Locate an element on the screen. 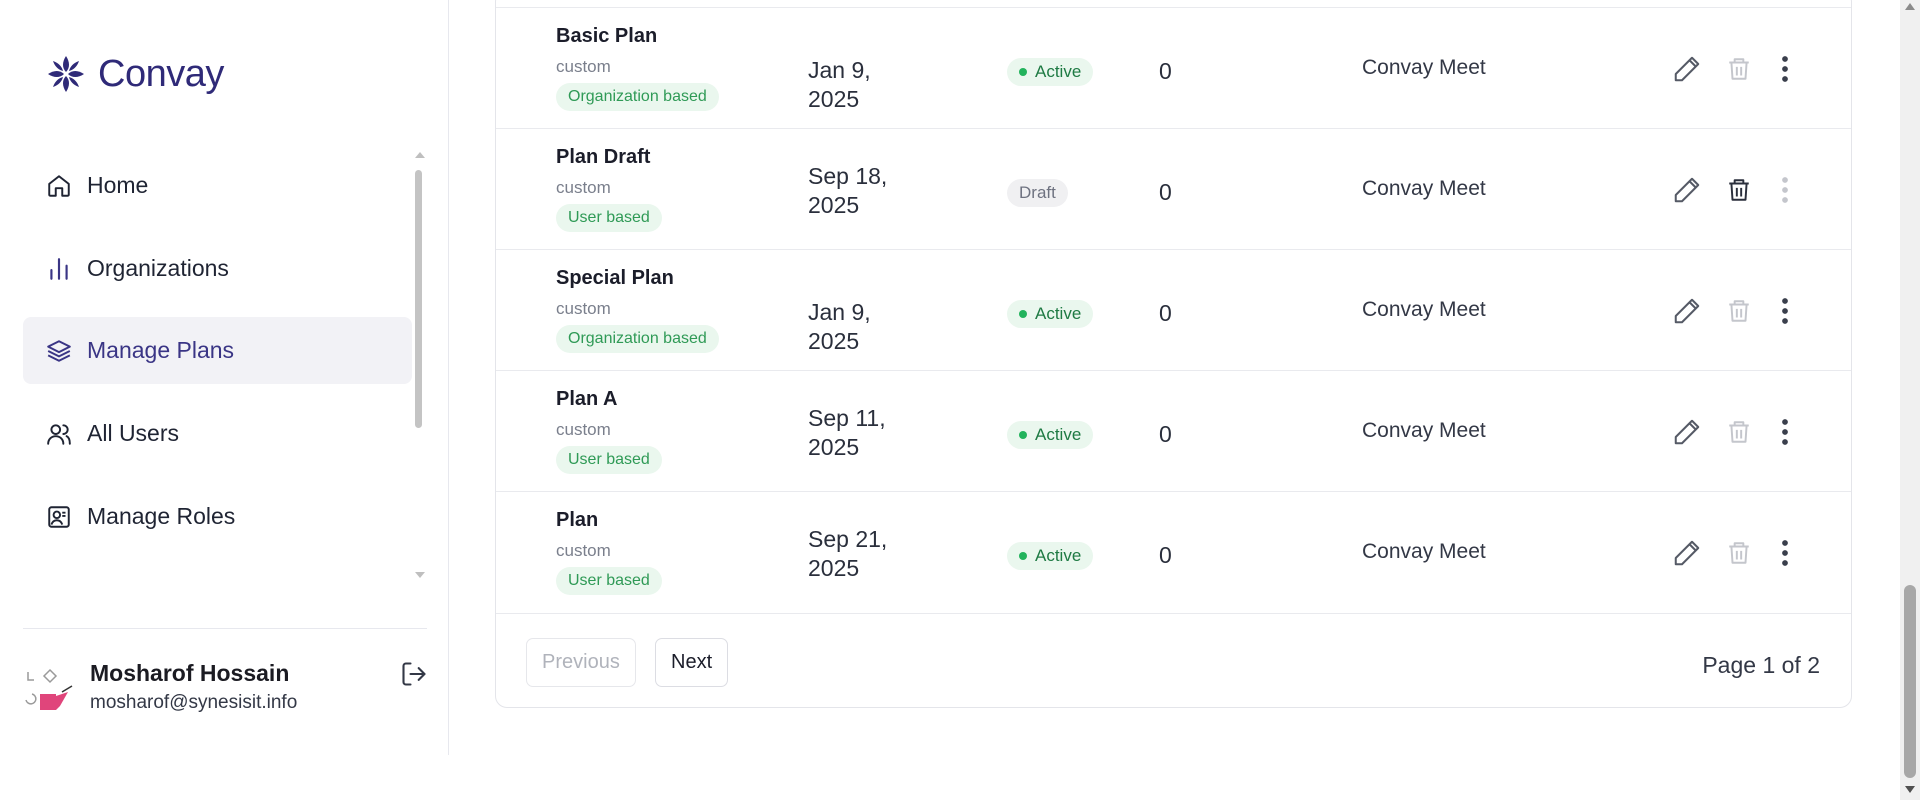 The image size is (1920, 800). window-scrollbar is located at coordinates (1910, 400).